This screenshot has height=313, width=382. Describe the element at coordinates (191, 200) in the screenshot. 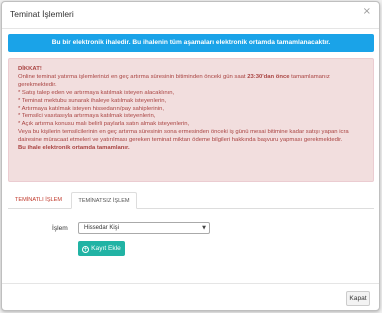

I see `tab-bar: TEMİNATLI İŞLEM TEMİNATSIZ İŞLEM` at that location.